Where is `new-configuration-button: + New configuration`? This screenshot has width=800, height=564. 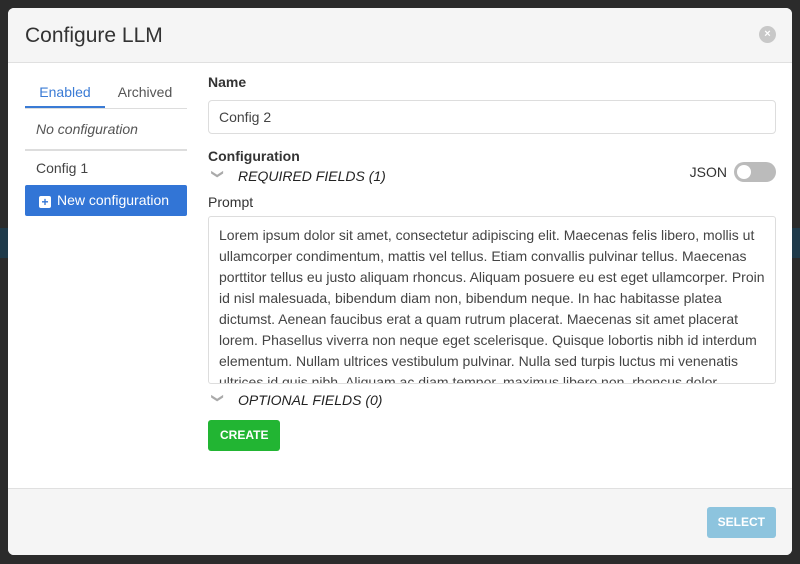 new-configuration-button: + New configuration is located at coordinates (106, 200).